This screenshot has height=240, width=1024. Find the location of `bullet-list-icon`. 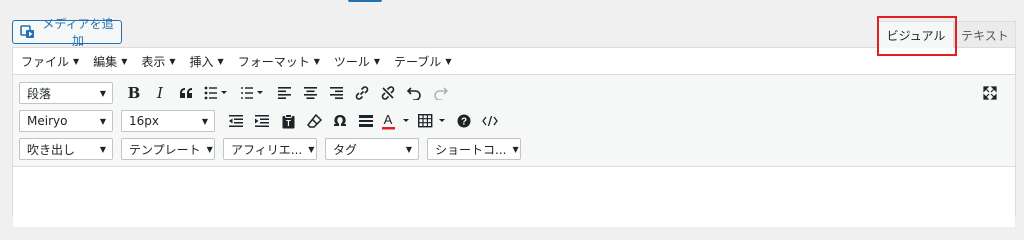

bullet-list-icon is located at coordinates (217, 93).